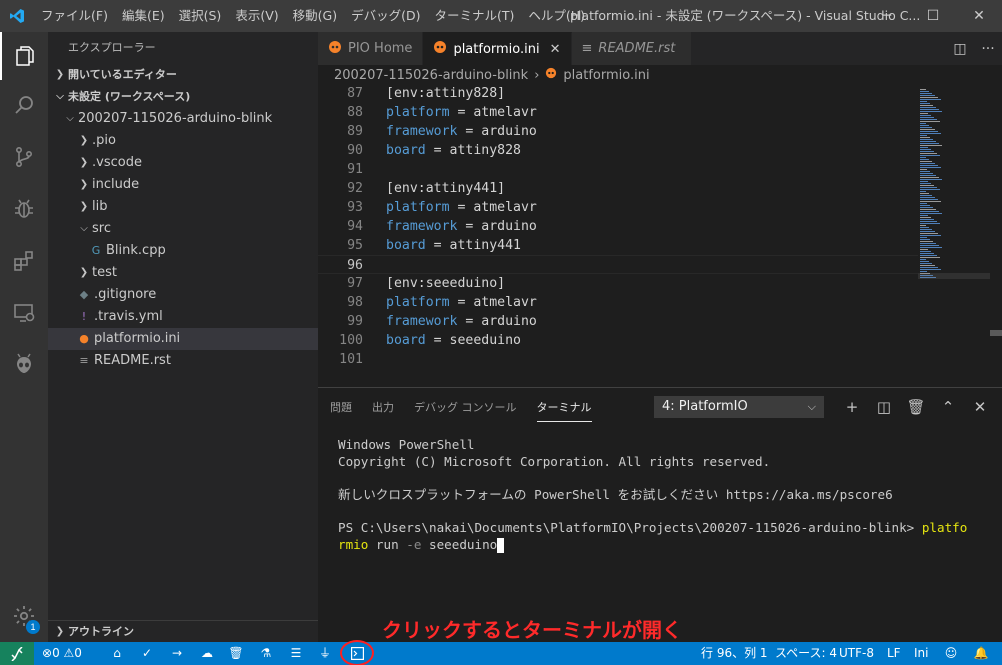 The image size is (1002, 665). Describe the element at coordinates (325, 653) in the screenshot. I see `pio-serial-monitor-plug-icon: ⏚` at that location.